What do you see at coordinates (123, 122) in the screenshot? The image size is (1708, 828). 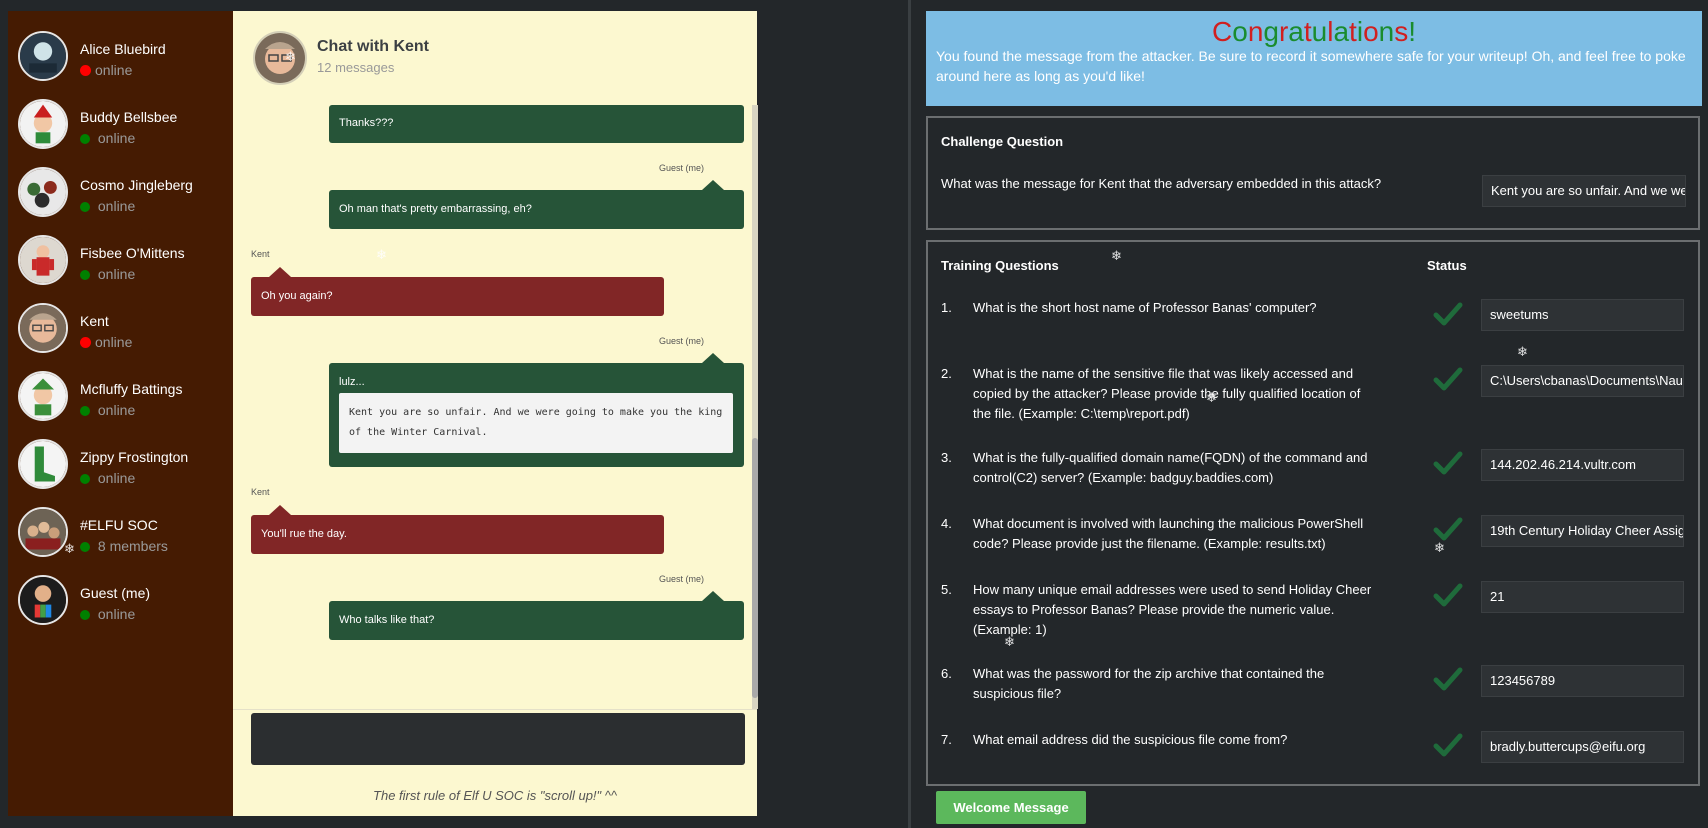 I see `contact-buddy-bellsbee: Buddy Bellsbee online` at bounding box center [123, 122].